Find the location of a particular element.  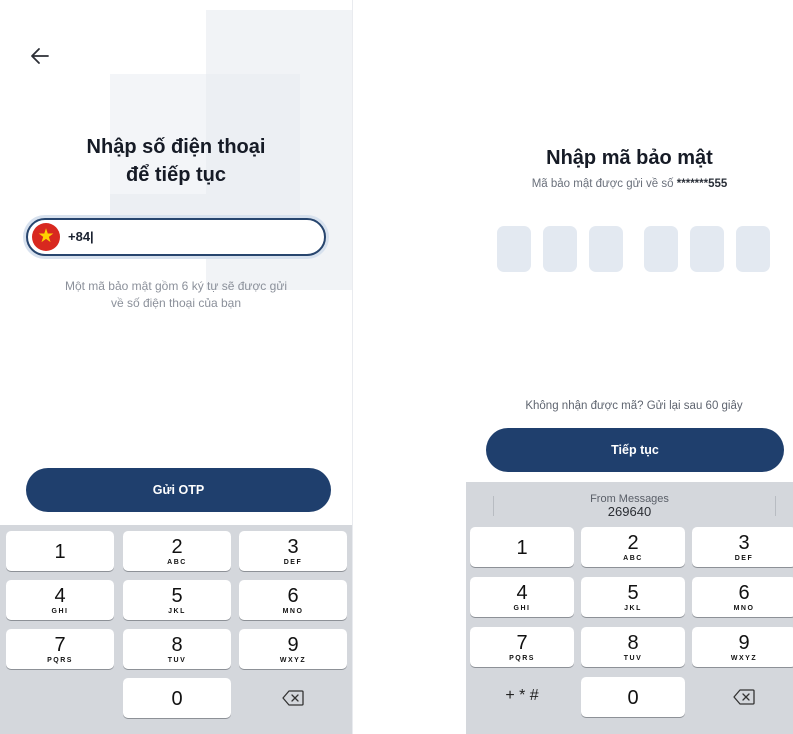

title-line-2: để tiếp tục is located at coordinates (175, 175).